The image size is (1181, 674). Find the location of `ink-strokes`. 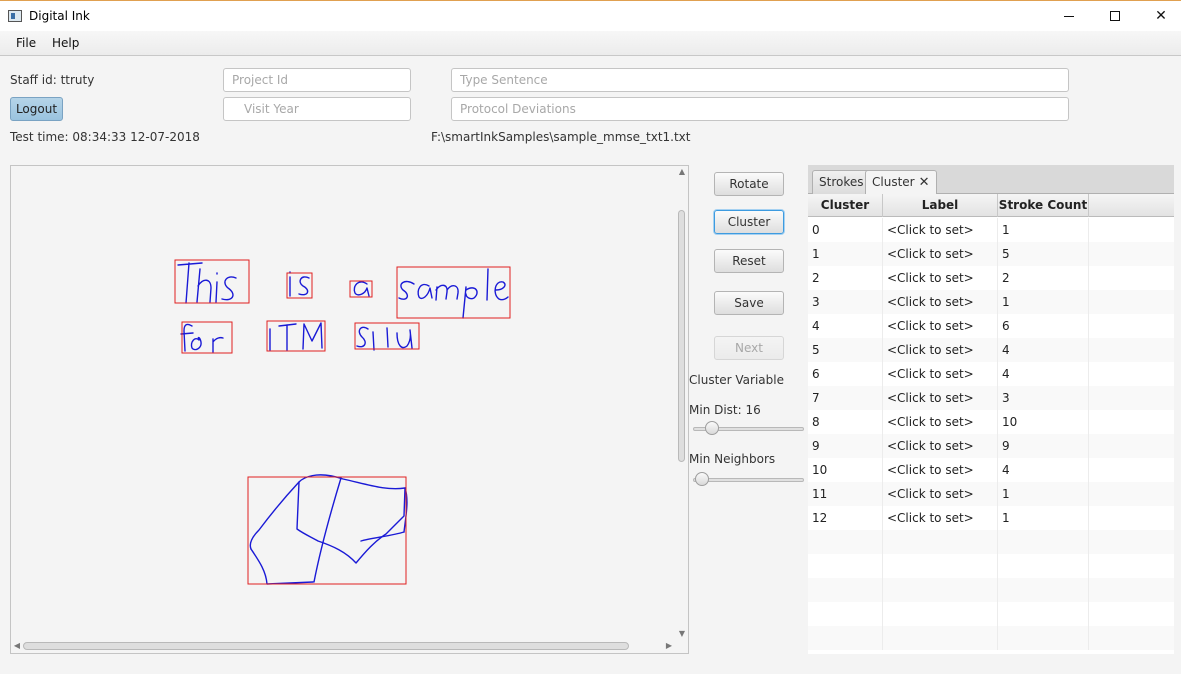

ink-strokes is located at coordinates (343, 423).